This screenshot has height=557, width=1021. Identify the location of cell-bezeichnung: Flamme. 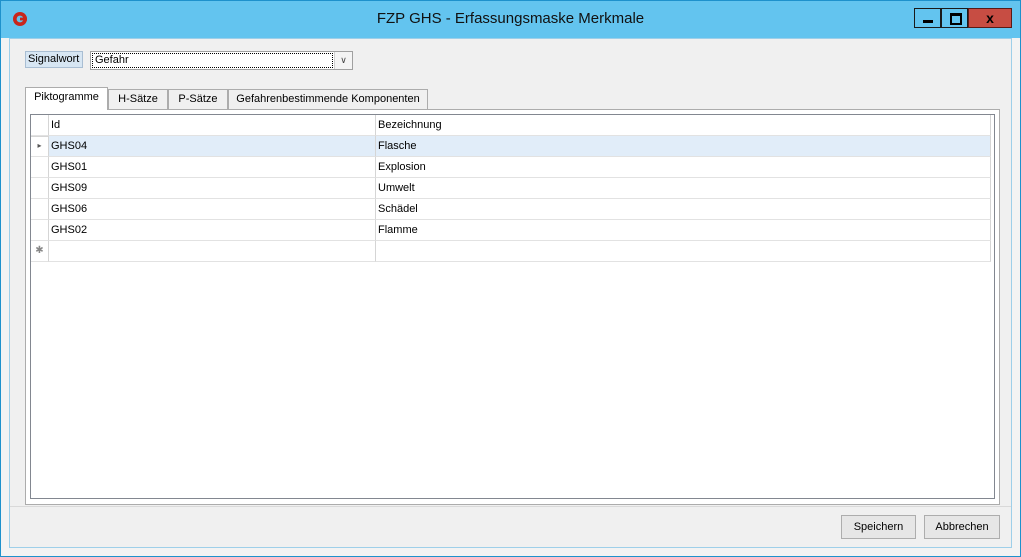
(683, 230).